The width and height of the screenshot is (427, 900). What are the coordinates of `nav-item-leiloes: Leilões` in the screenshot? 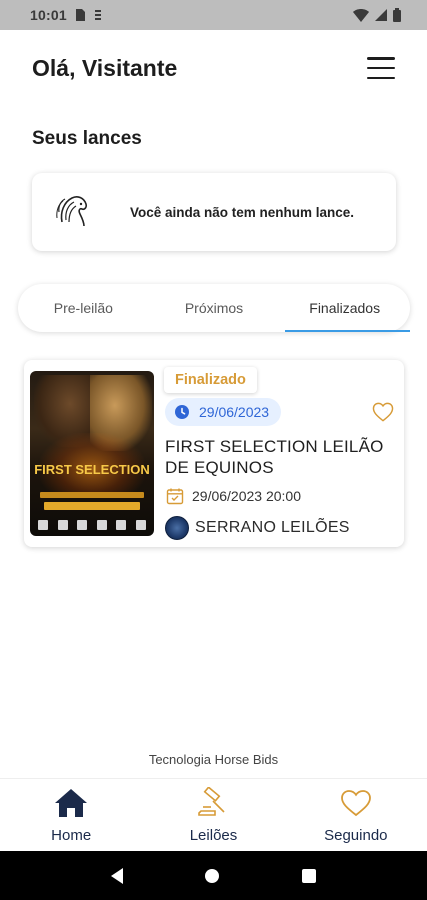 It's located at (213, 815).